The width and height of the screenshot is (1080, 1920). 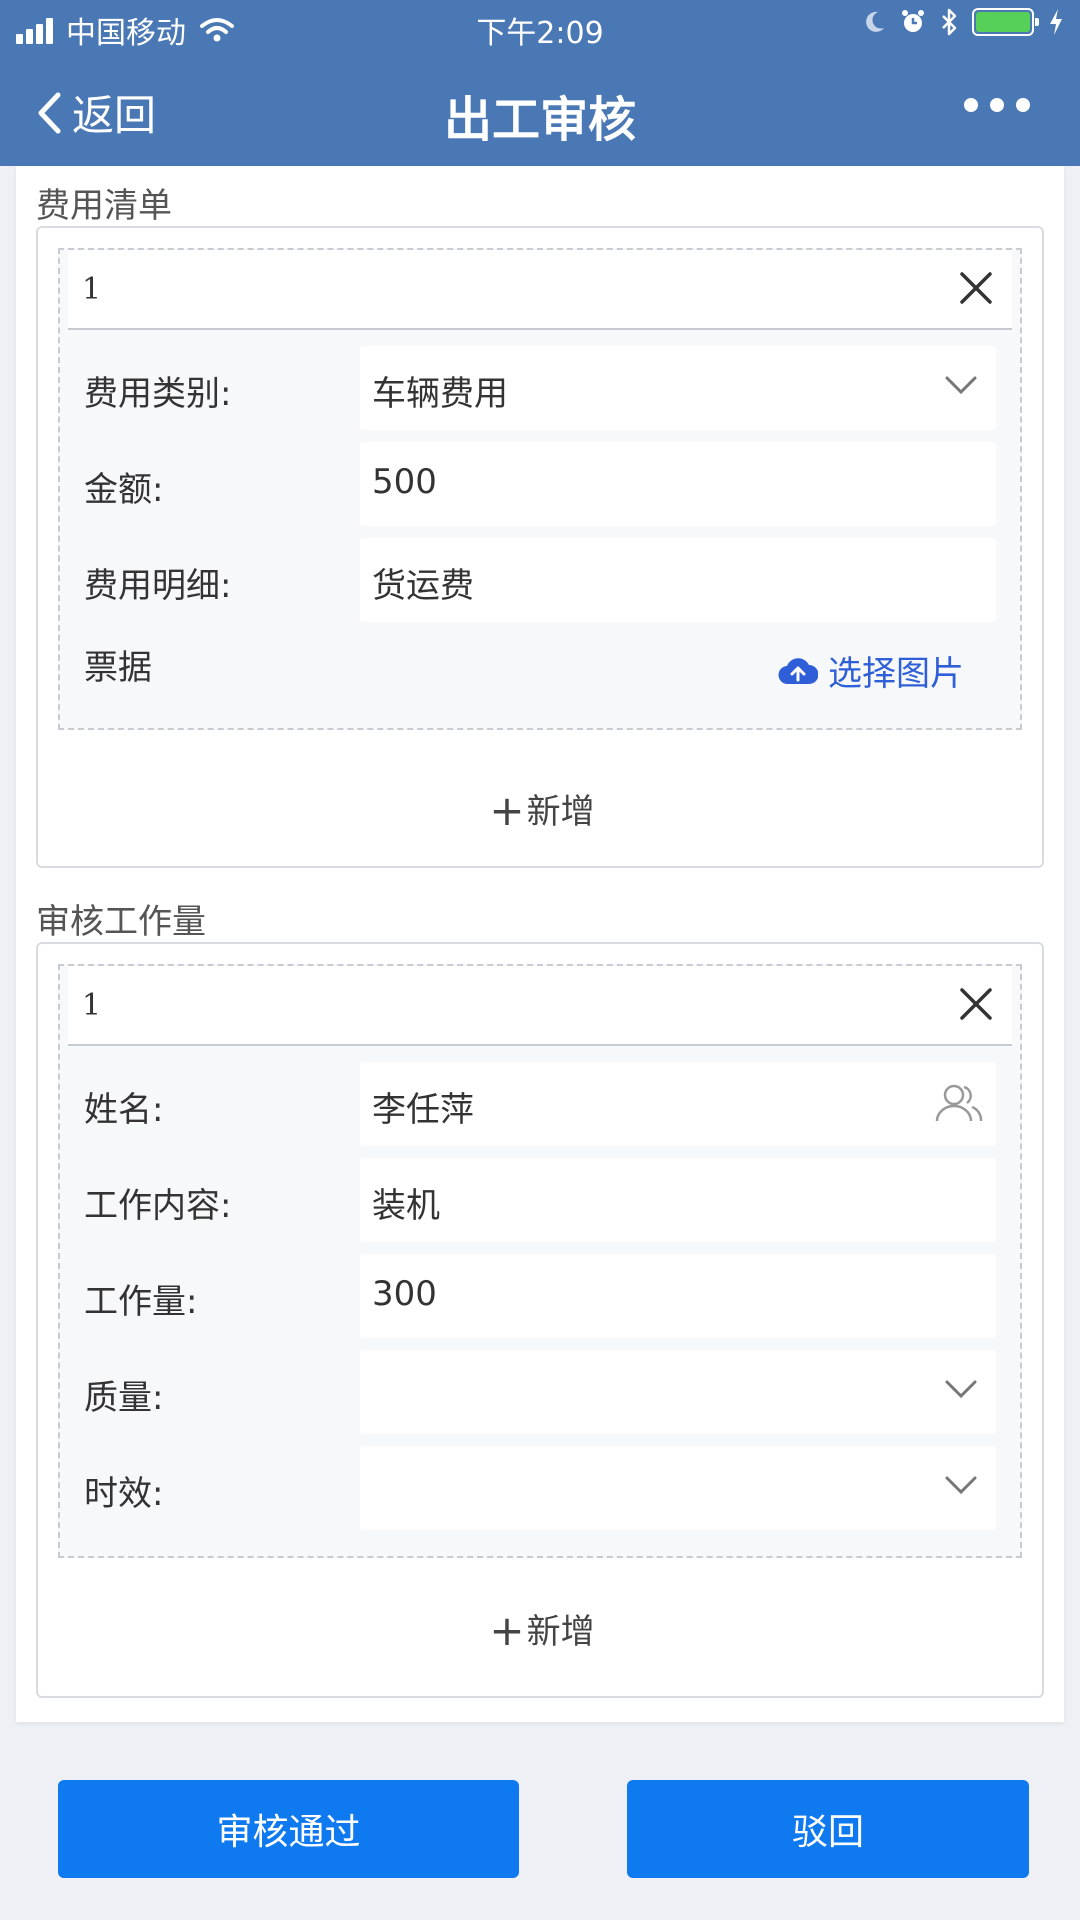 I want to click on name-value: 李任萍, so click(x=423, y=1110).